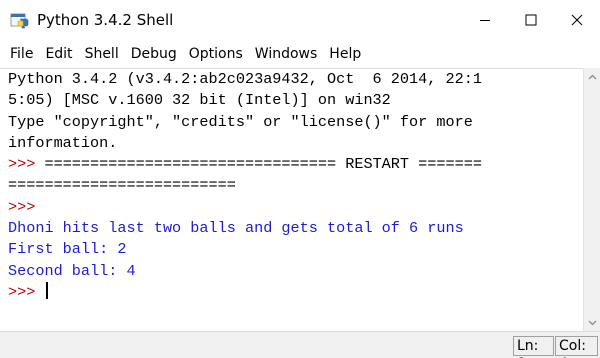 This screenshot has height=358, width=600. I want to click on maximize-icon, so click(531, 20).